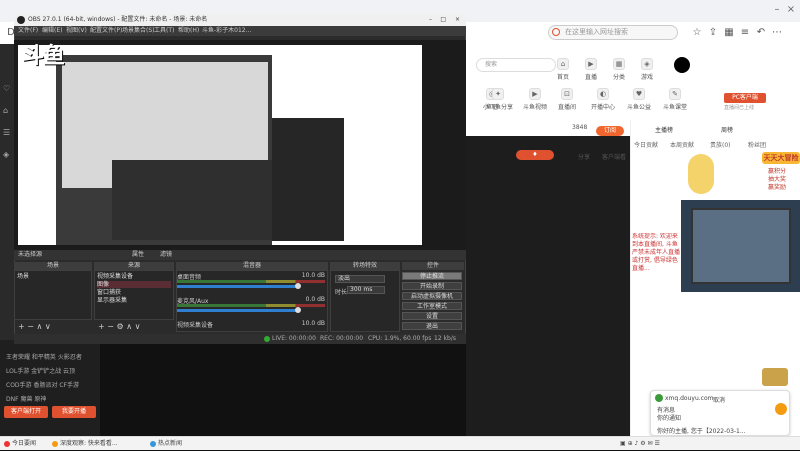  Describe the element at coordinates (619, 69) in the screenshot. I see `nav-item: ▦ 分类` at that location.